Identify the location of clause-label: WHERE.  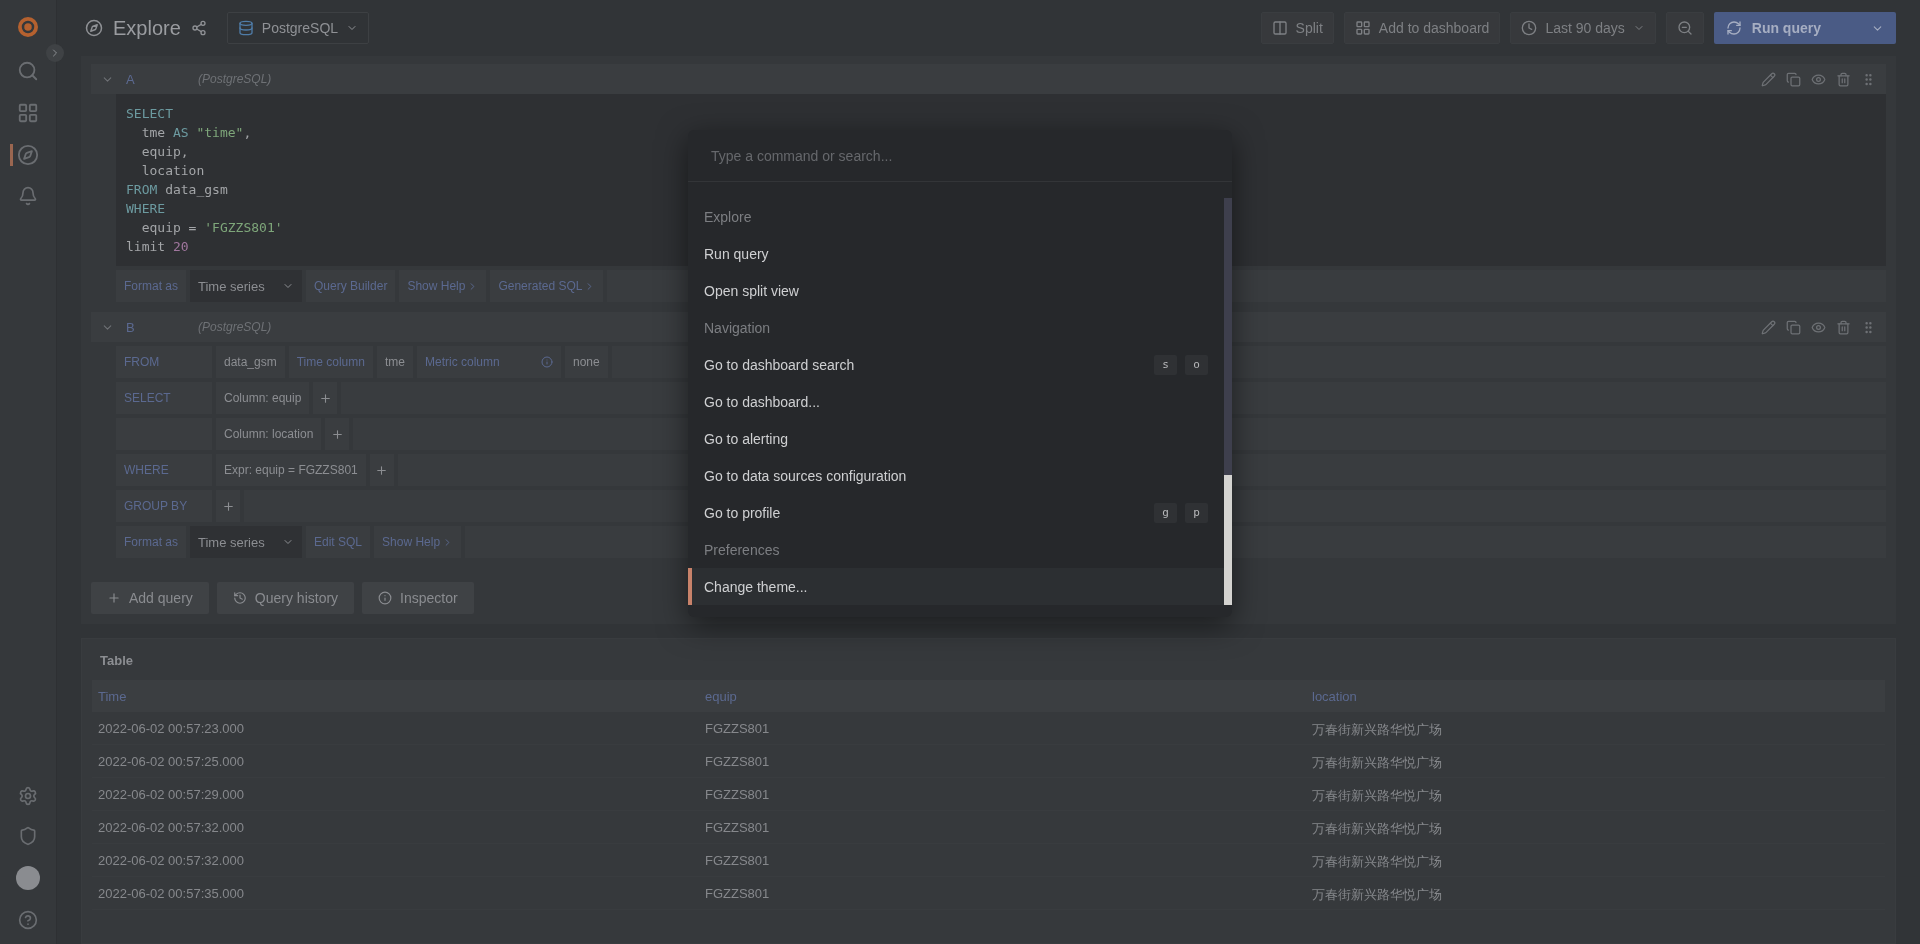
(164, 470).